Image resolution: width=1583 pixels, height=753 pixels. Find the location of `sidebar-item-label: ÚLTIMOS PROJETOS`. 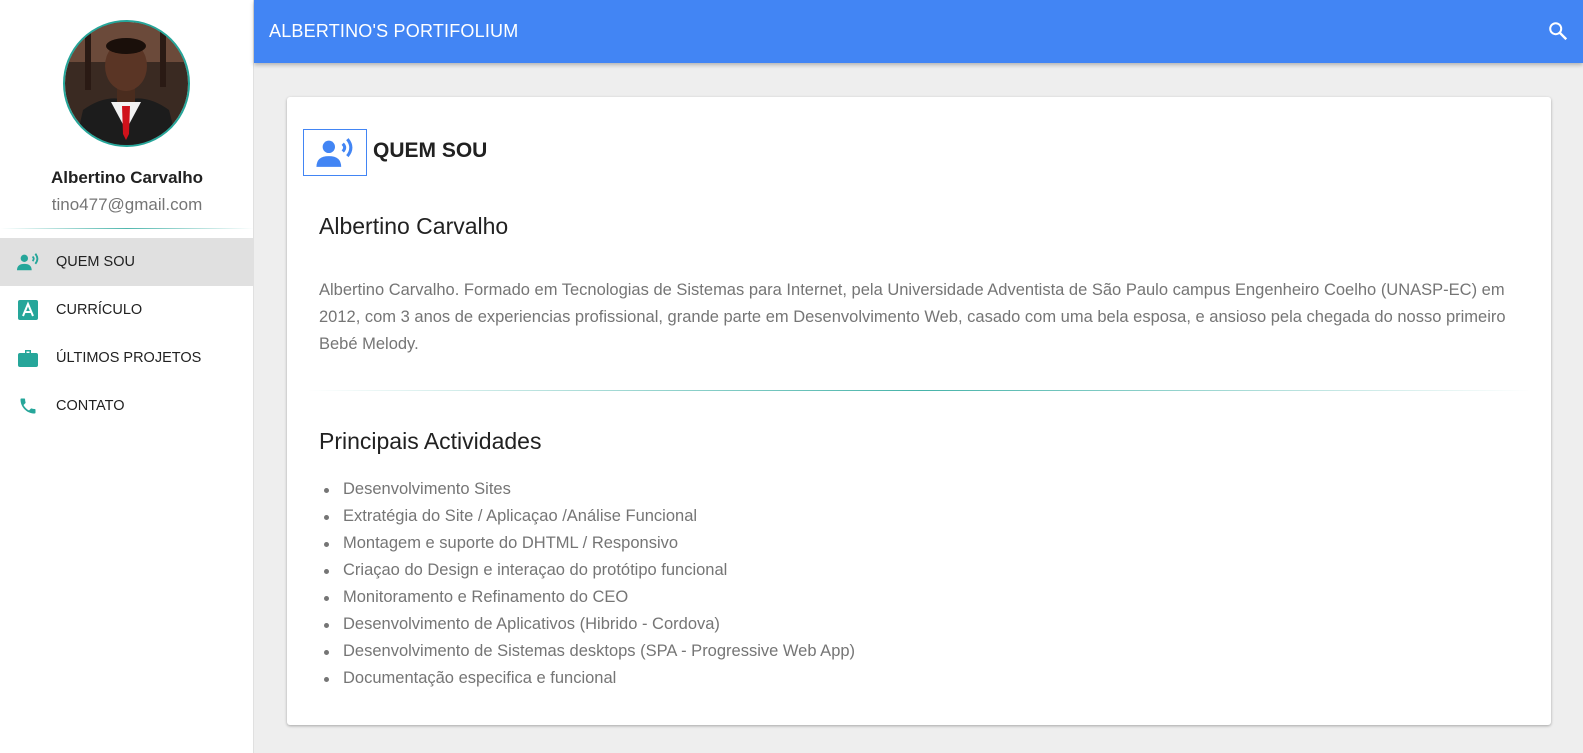

sidebar-item-label: ÚLTIMOS PROJETOS is located at coordinates (129, 358).